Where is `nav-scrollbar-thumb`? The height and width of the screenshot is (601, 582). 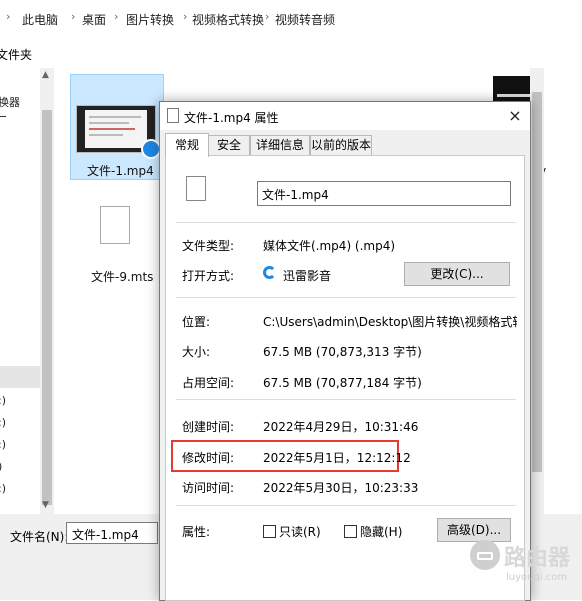
nav-scrollbar-thumb is located at coordinates (47, 307).